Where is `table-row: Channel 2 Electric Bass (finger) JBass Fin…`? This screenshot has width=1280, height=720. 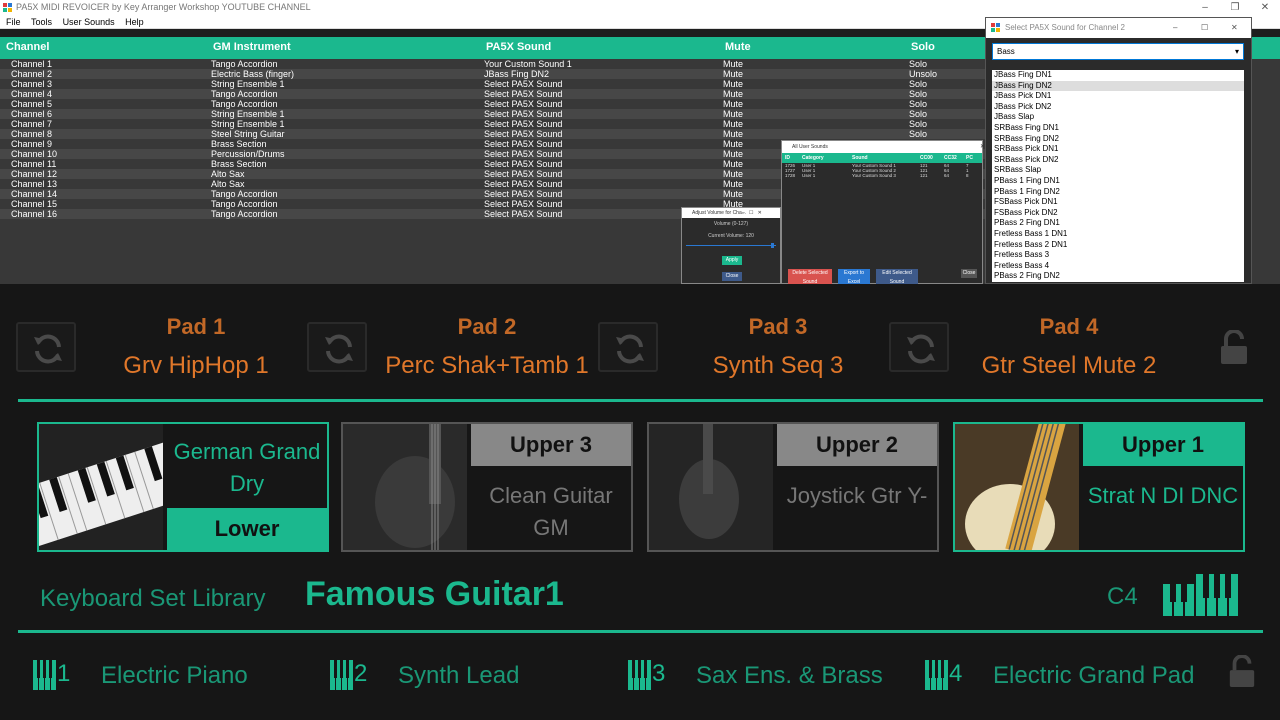
table-row: Channel 2 Electric Bass (finger) JBass Fin… is located at coordinates (492, 74).